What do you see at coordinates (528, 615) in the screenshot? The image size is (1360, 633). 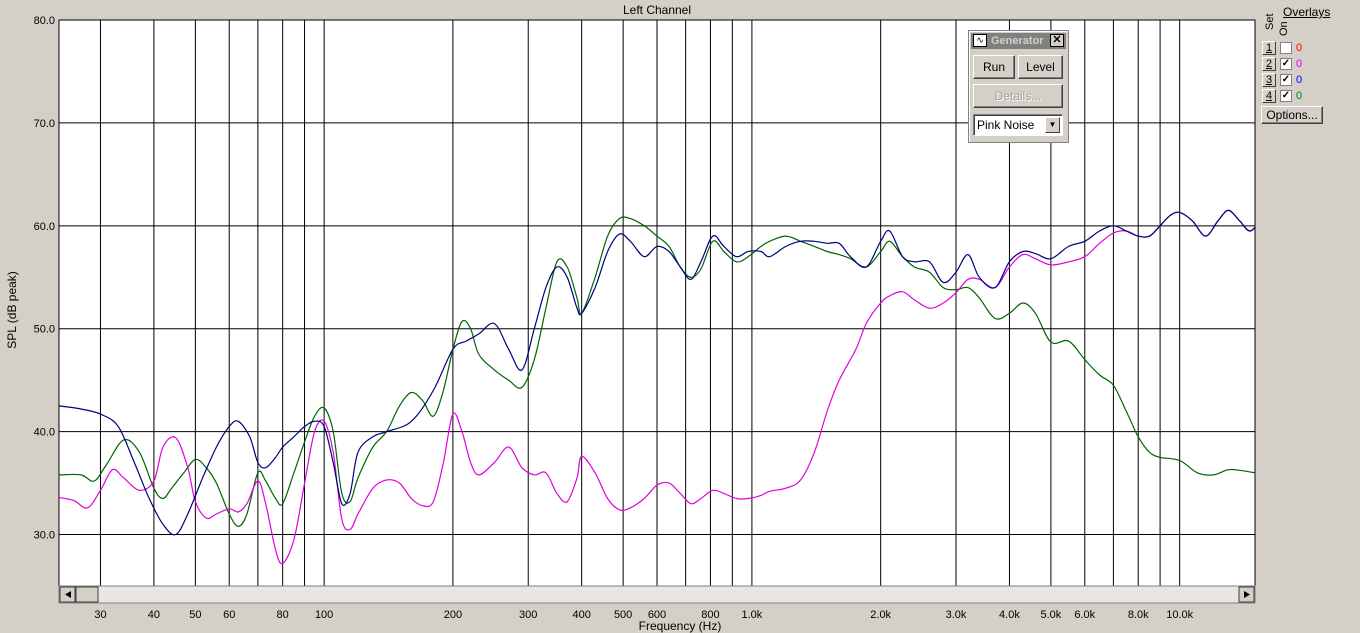 I see `x-tick-label: 300` at bounding box center [528, 615].